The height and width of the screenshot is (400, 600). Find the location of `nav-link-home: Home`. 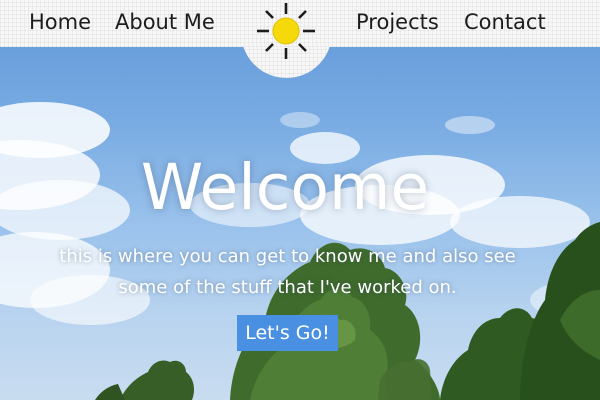

nav-link-home: Home is located at coordinates (60, 22).